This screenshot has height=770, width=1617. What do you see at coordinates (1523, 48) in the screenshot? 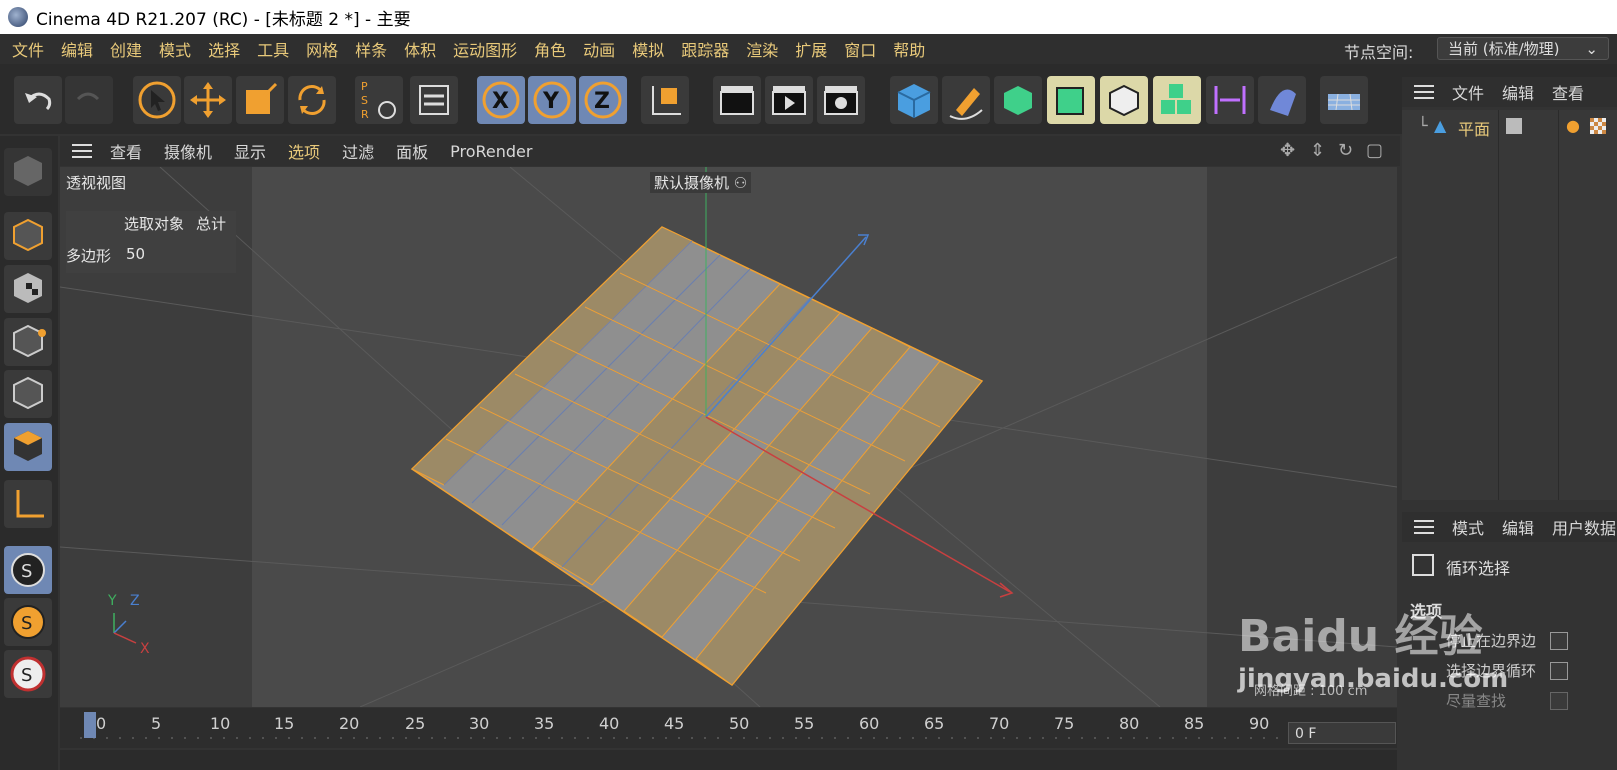
I see `node-space-dropdown: 当前 (标准/物理) ⌄` at bounding box center [1523, 48].